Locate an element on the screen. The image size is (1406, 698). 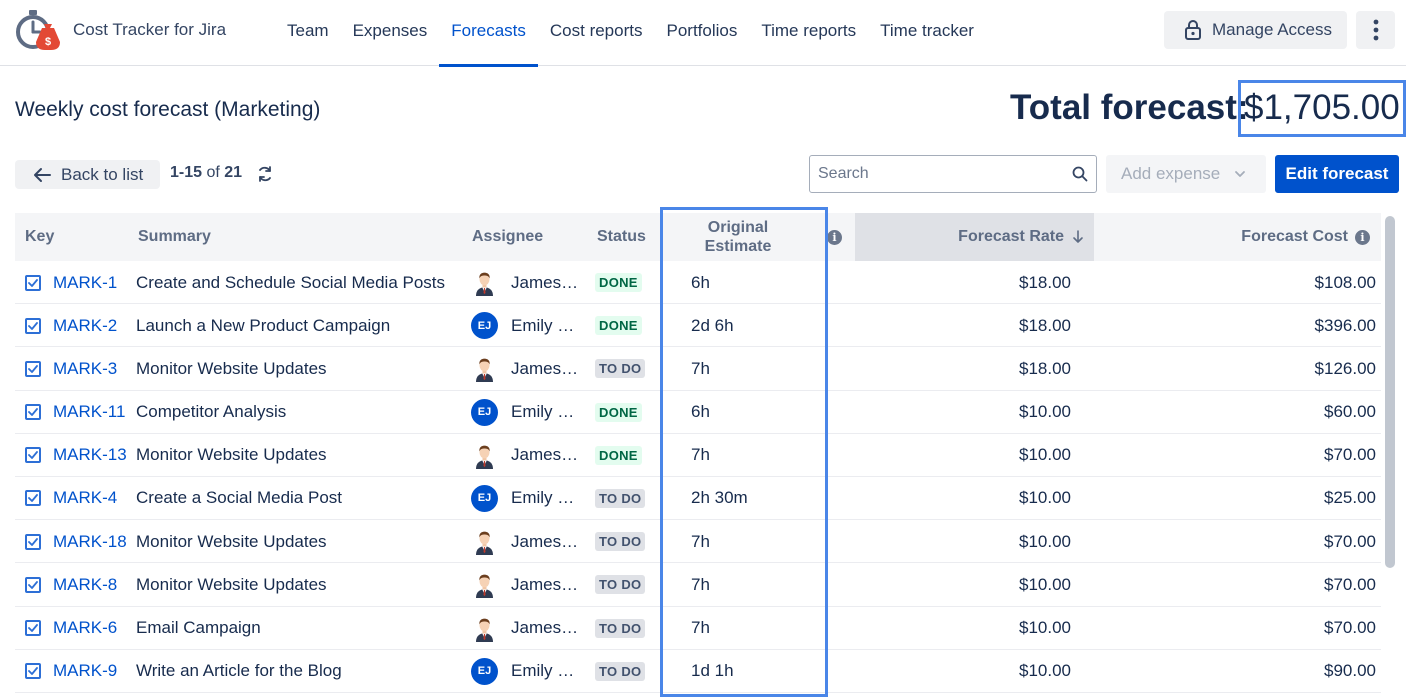
manage-access-button: Manage Access is located at coordinates (1255, 30).